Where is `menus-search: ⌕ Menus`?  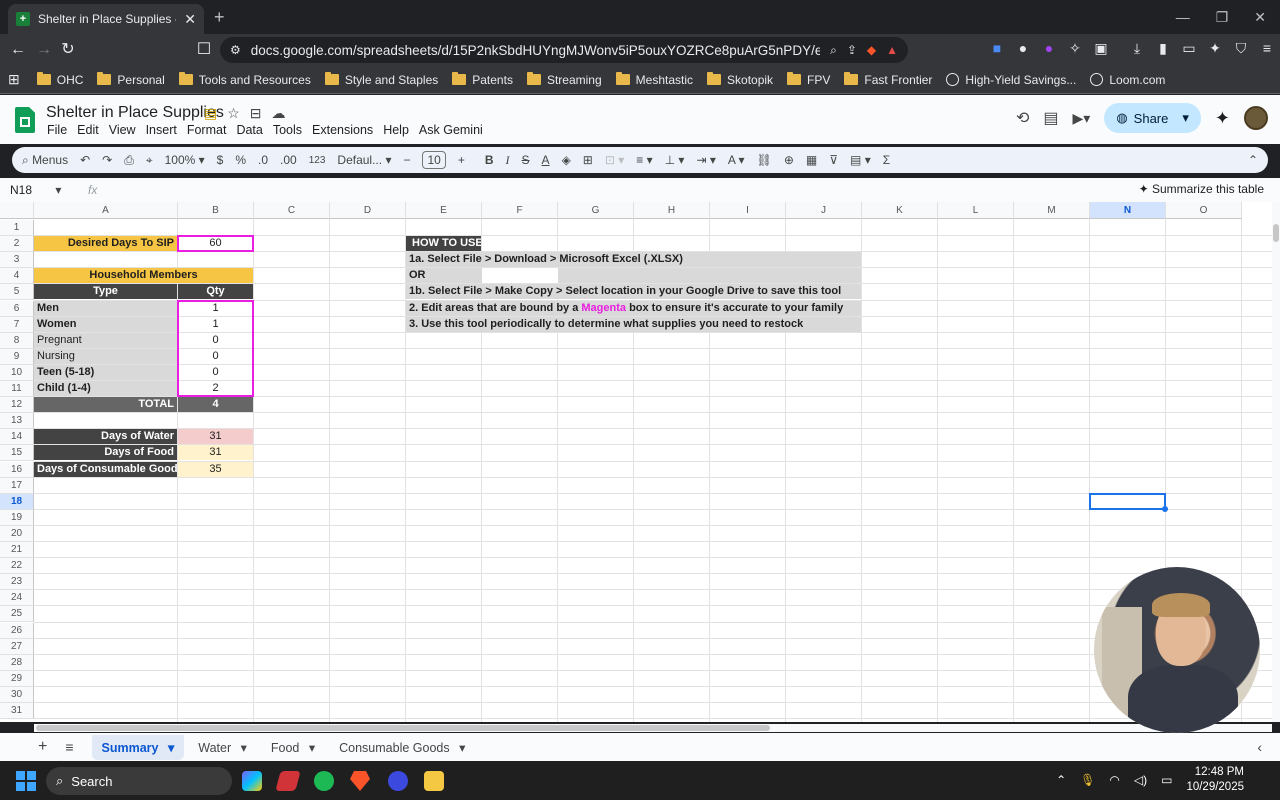
menus-search: ⌕ Menus is located at coordinates (45, 160).